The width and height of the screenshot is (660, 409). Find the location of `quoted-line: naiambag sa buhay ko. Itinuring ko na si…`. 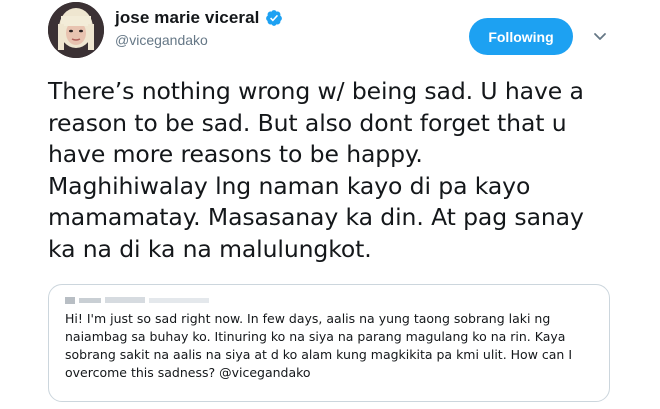

quoted-line: naiambag sa buhay ko. Itinuring ko na si… is located at coordinates (315, 336).